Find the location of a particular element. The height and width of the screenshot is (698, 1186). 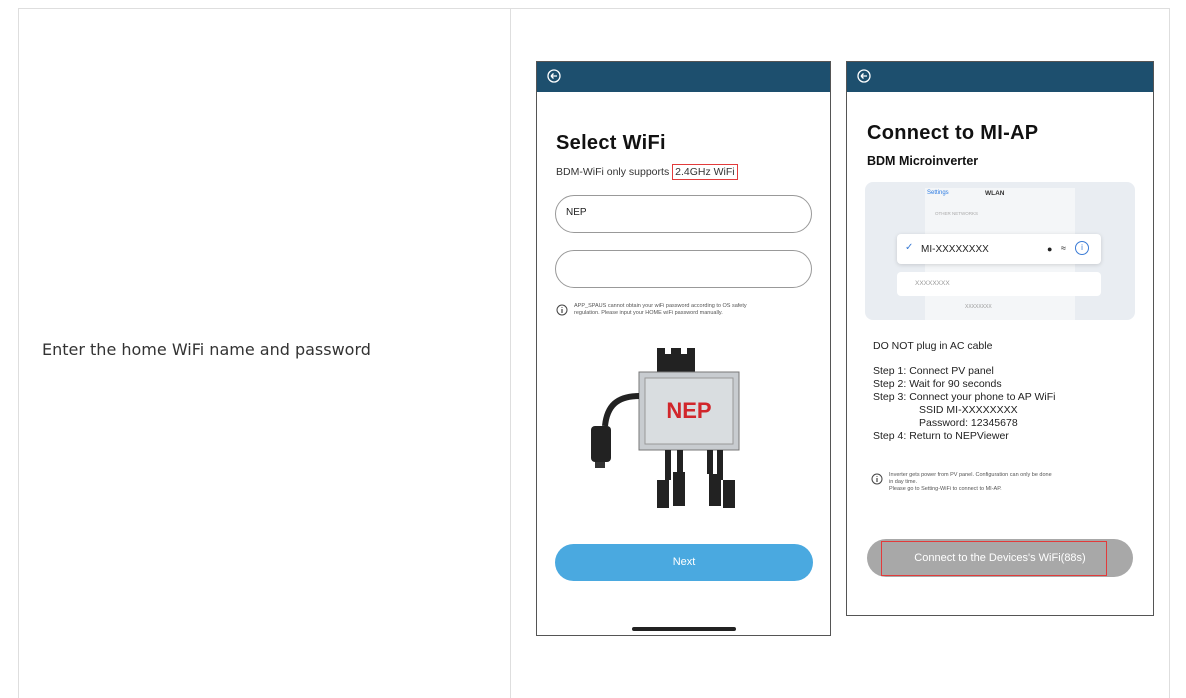

network-other-name: XXXXXXXX is located at coordinates (932, 283).